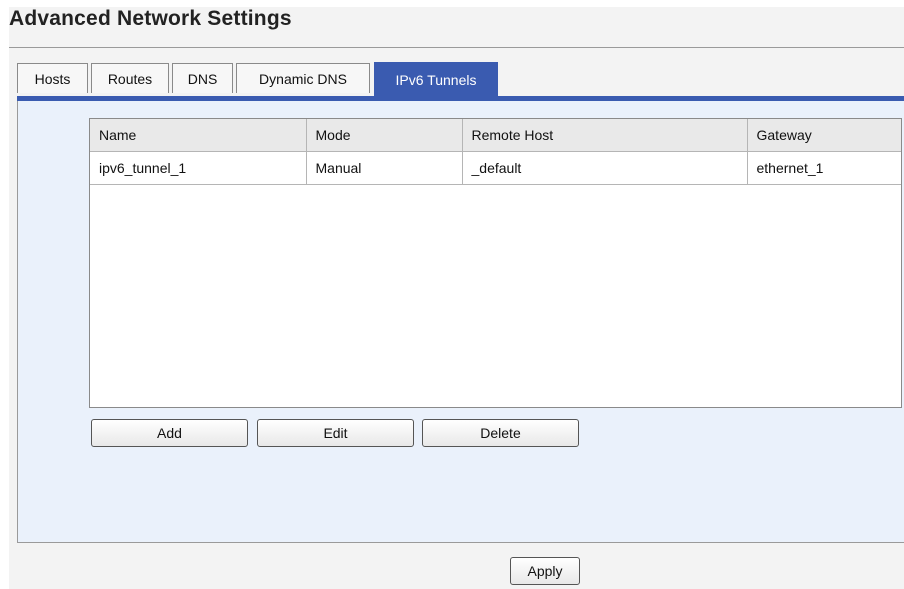 The height and width of the screenshot is (589, 904). I want to click on cell-remote-host: _default, so click(605, 168).